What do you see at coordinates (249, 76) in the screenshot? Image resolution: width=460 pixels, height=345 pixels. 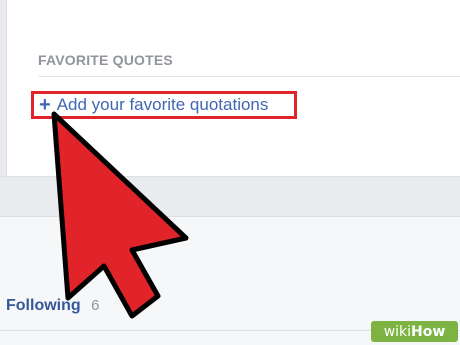 I see `section-divider` at bounding box center [249, 76].